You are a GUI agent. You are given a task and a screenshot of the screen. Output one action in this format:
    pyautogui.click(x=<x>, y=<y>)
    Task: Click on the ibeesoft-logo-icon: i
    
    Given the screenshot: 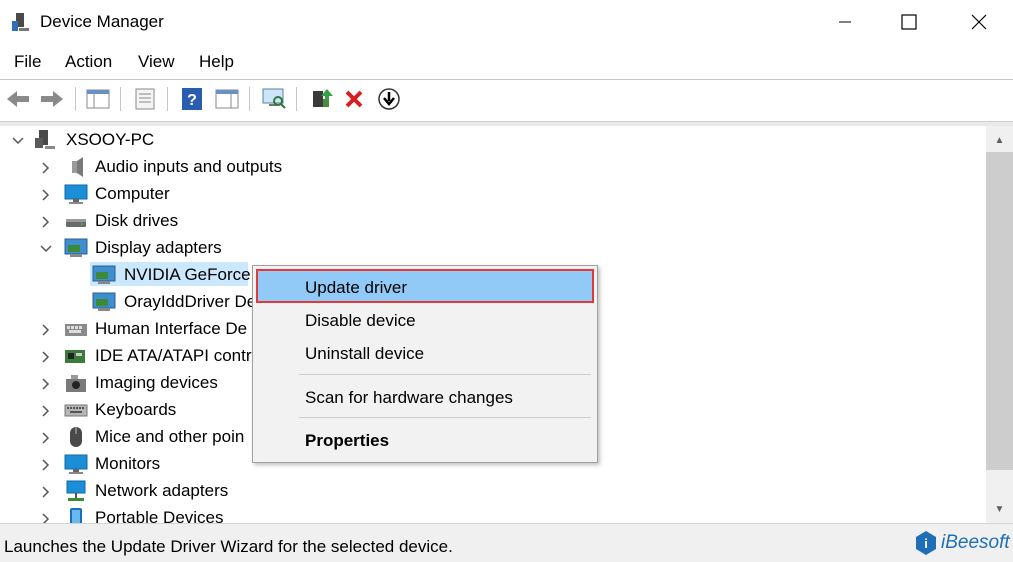 What is the action you would take?
    pyautogui.click(x=926, y=543)
    